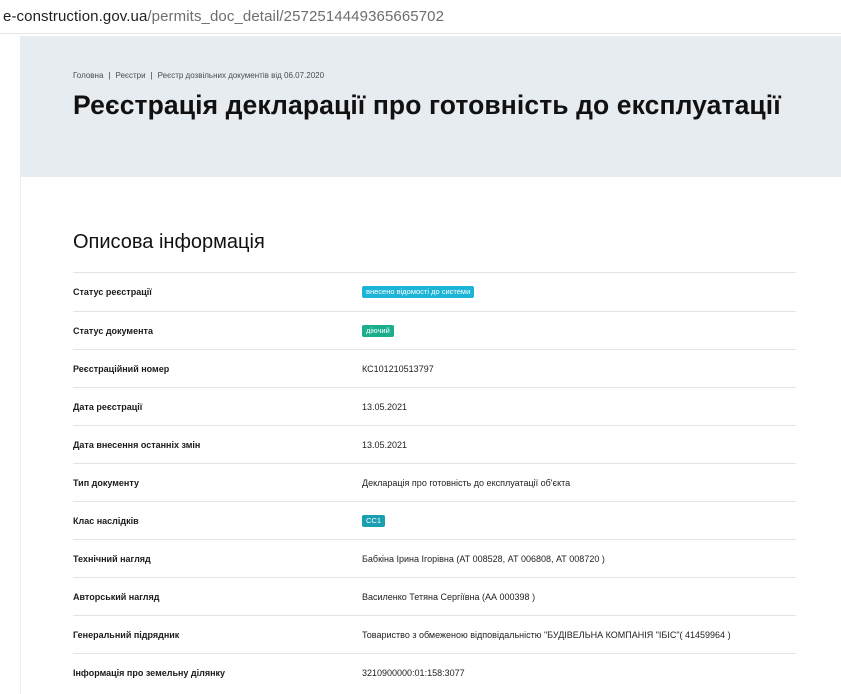 Image resolution: width=841 pixels, height=694 pixels. I want to click on row-label: Генеральний підрядник, so click(126, 634).